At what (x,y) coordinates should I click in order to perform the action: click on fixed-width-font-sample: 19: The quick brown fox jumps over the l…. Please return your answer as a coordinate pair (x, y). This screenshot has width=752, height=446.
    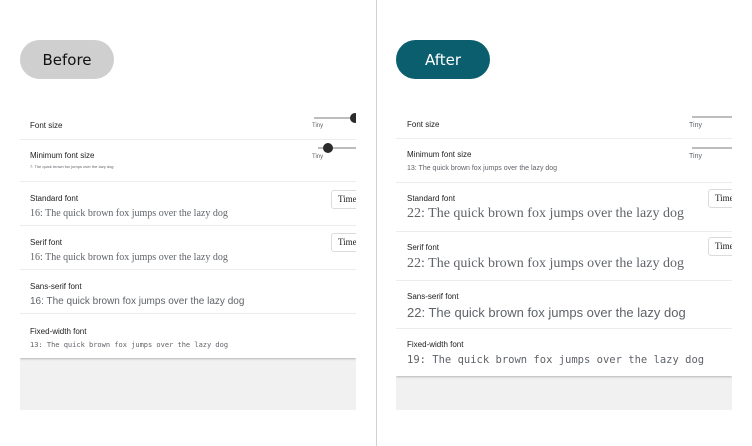
    Looking at the image, I should click on (556, 360).